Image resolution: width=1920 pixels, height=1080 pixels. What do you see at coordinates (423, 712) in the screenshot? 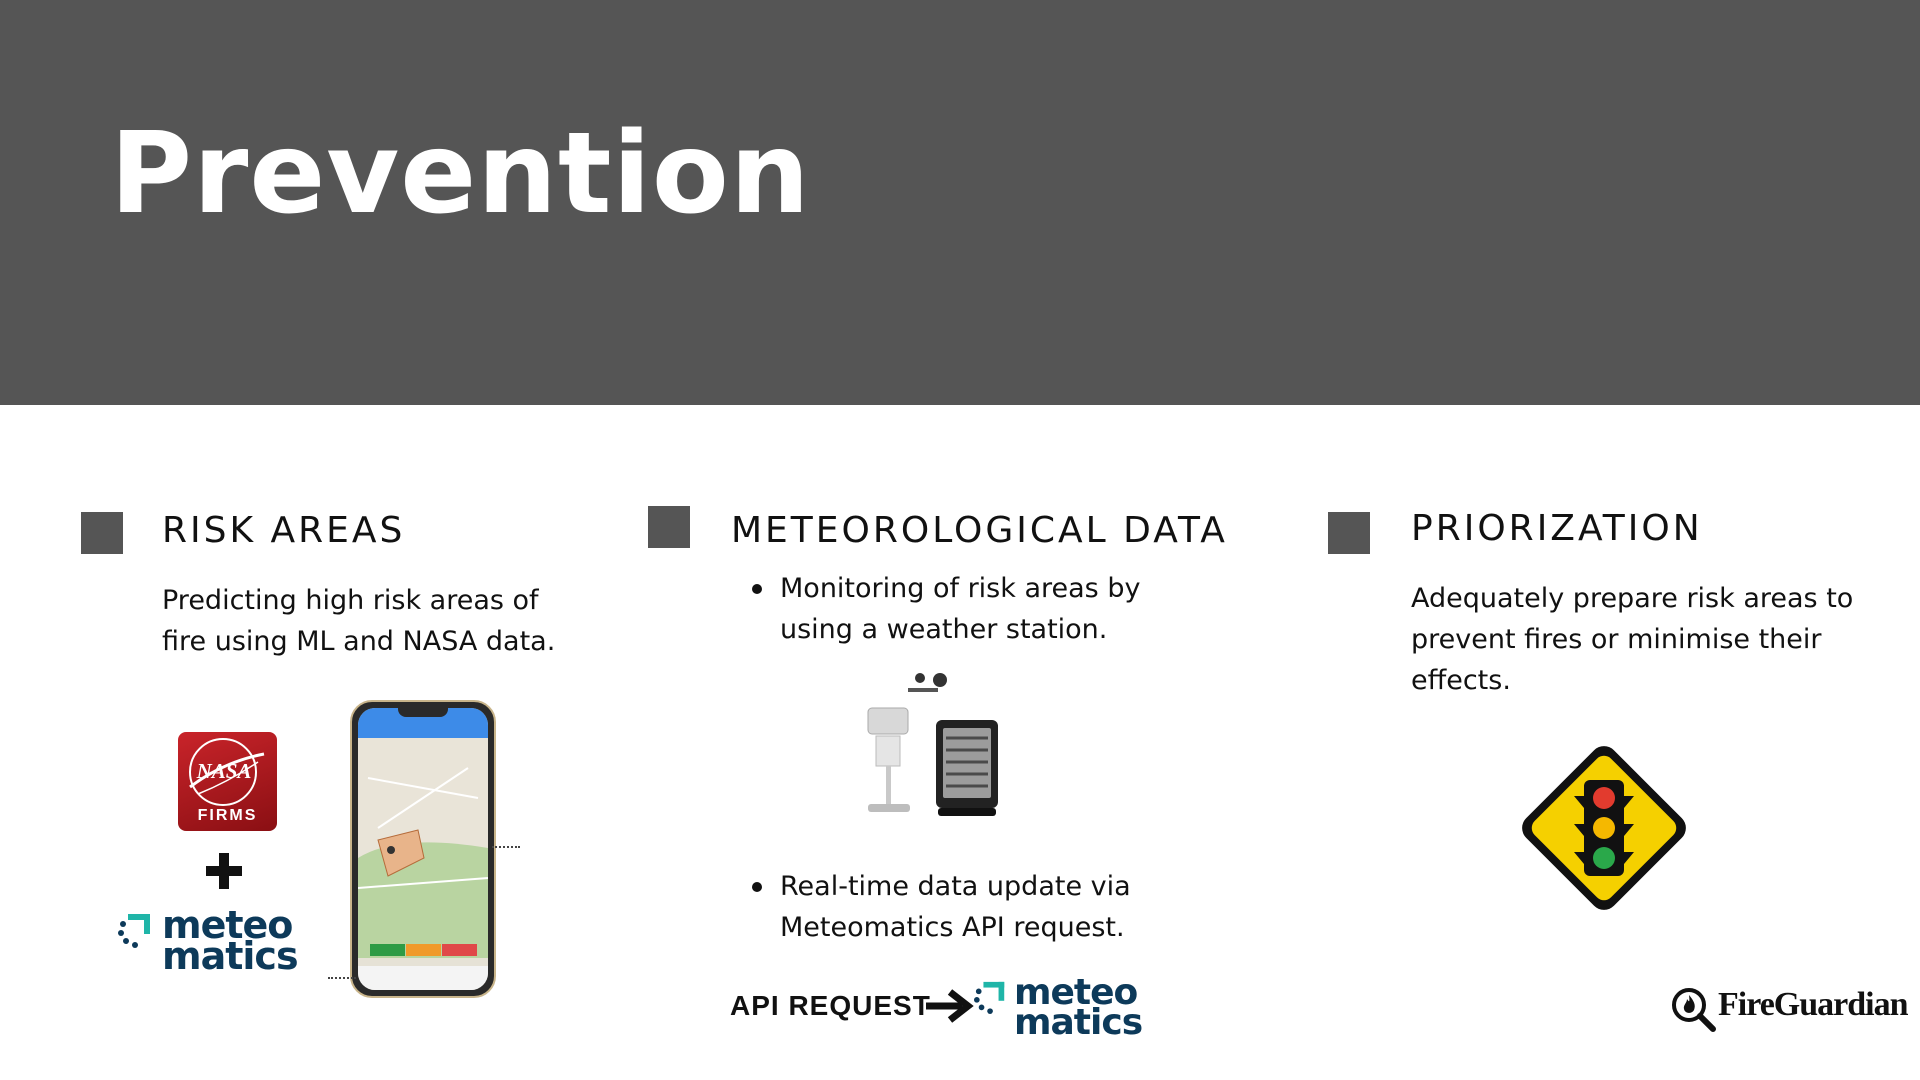
I see `phone-notch` at bounding box center [423, 712].